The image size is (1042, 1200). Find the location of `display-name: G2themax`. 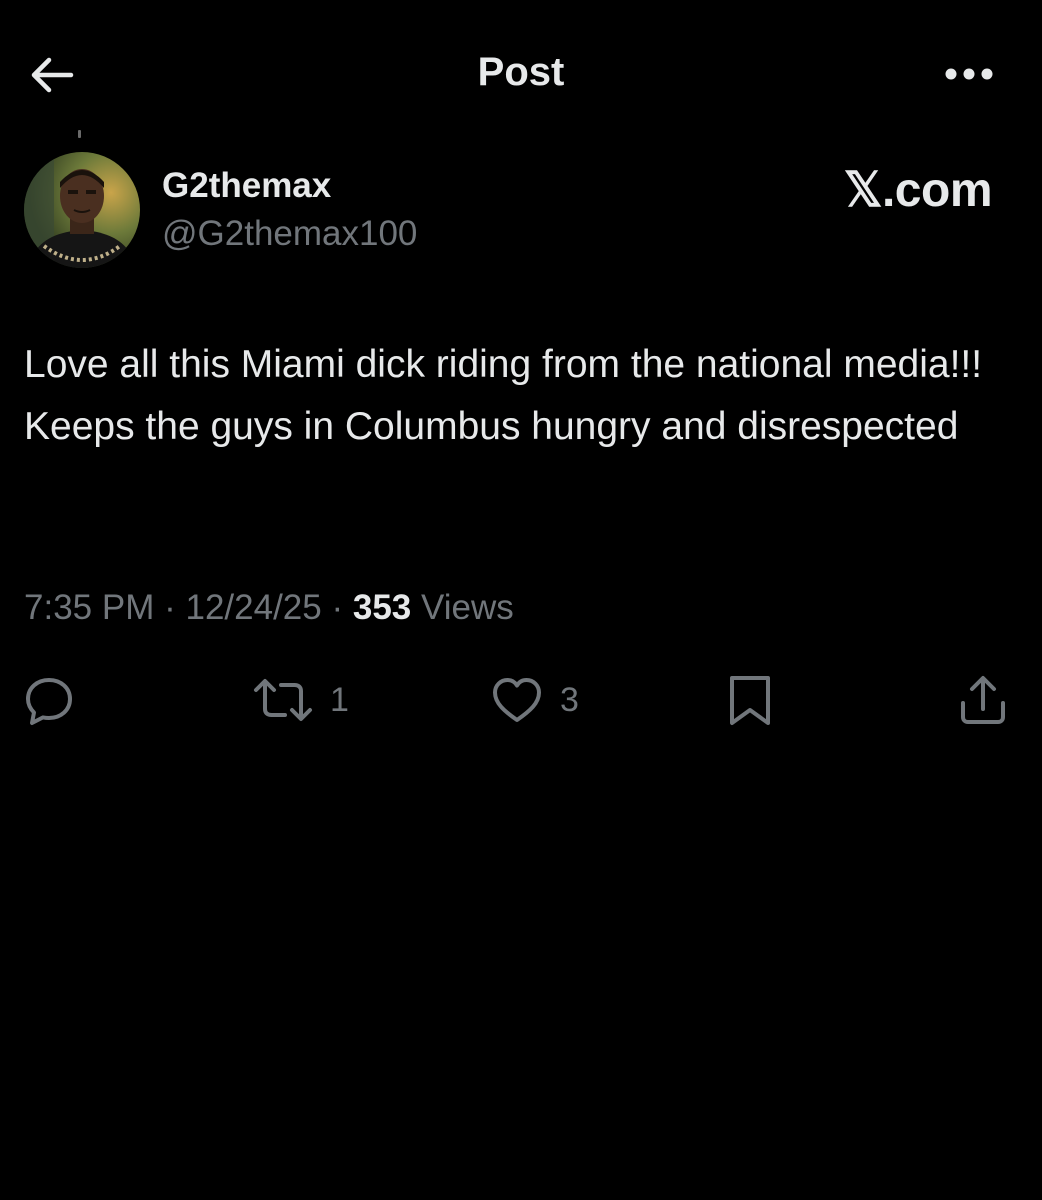

display-name: G2themax is located at coordinates (246, 186).